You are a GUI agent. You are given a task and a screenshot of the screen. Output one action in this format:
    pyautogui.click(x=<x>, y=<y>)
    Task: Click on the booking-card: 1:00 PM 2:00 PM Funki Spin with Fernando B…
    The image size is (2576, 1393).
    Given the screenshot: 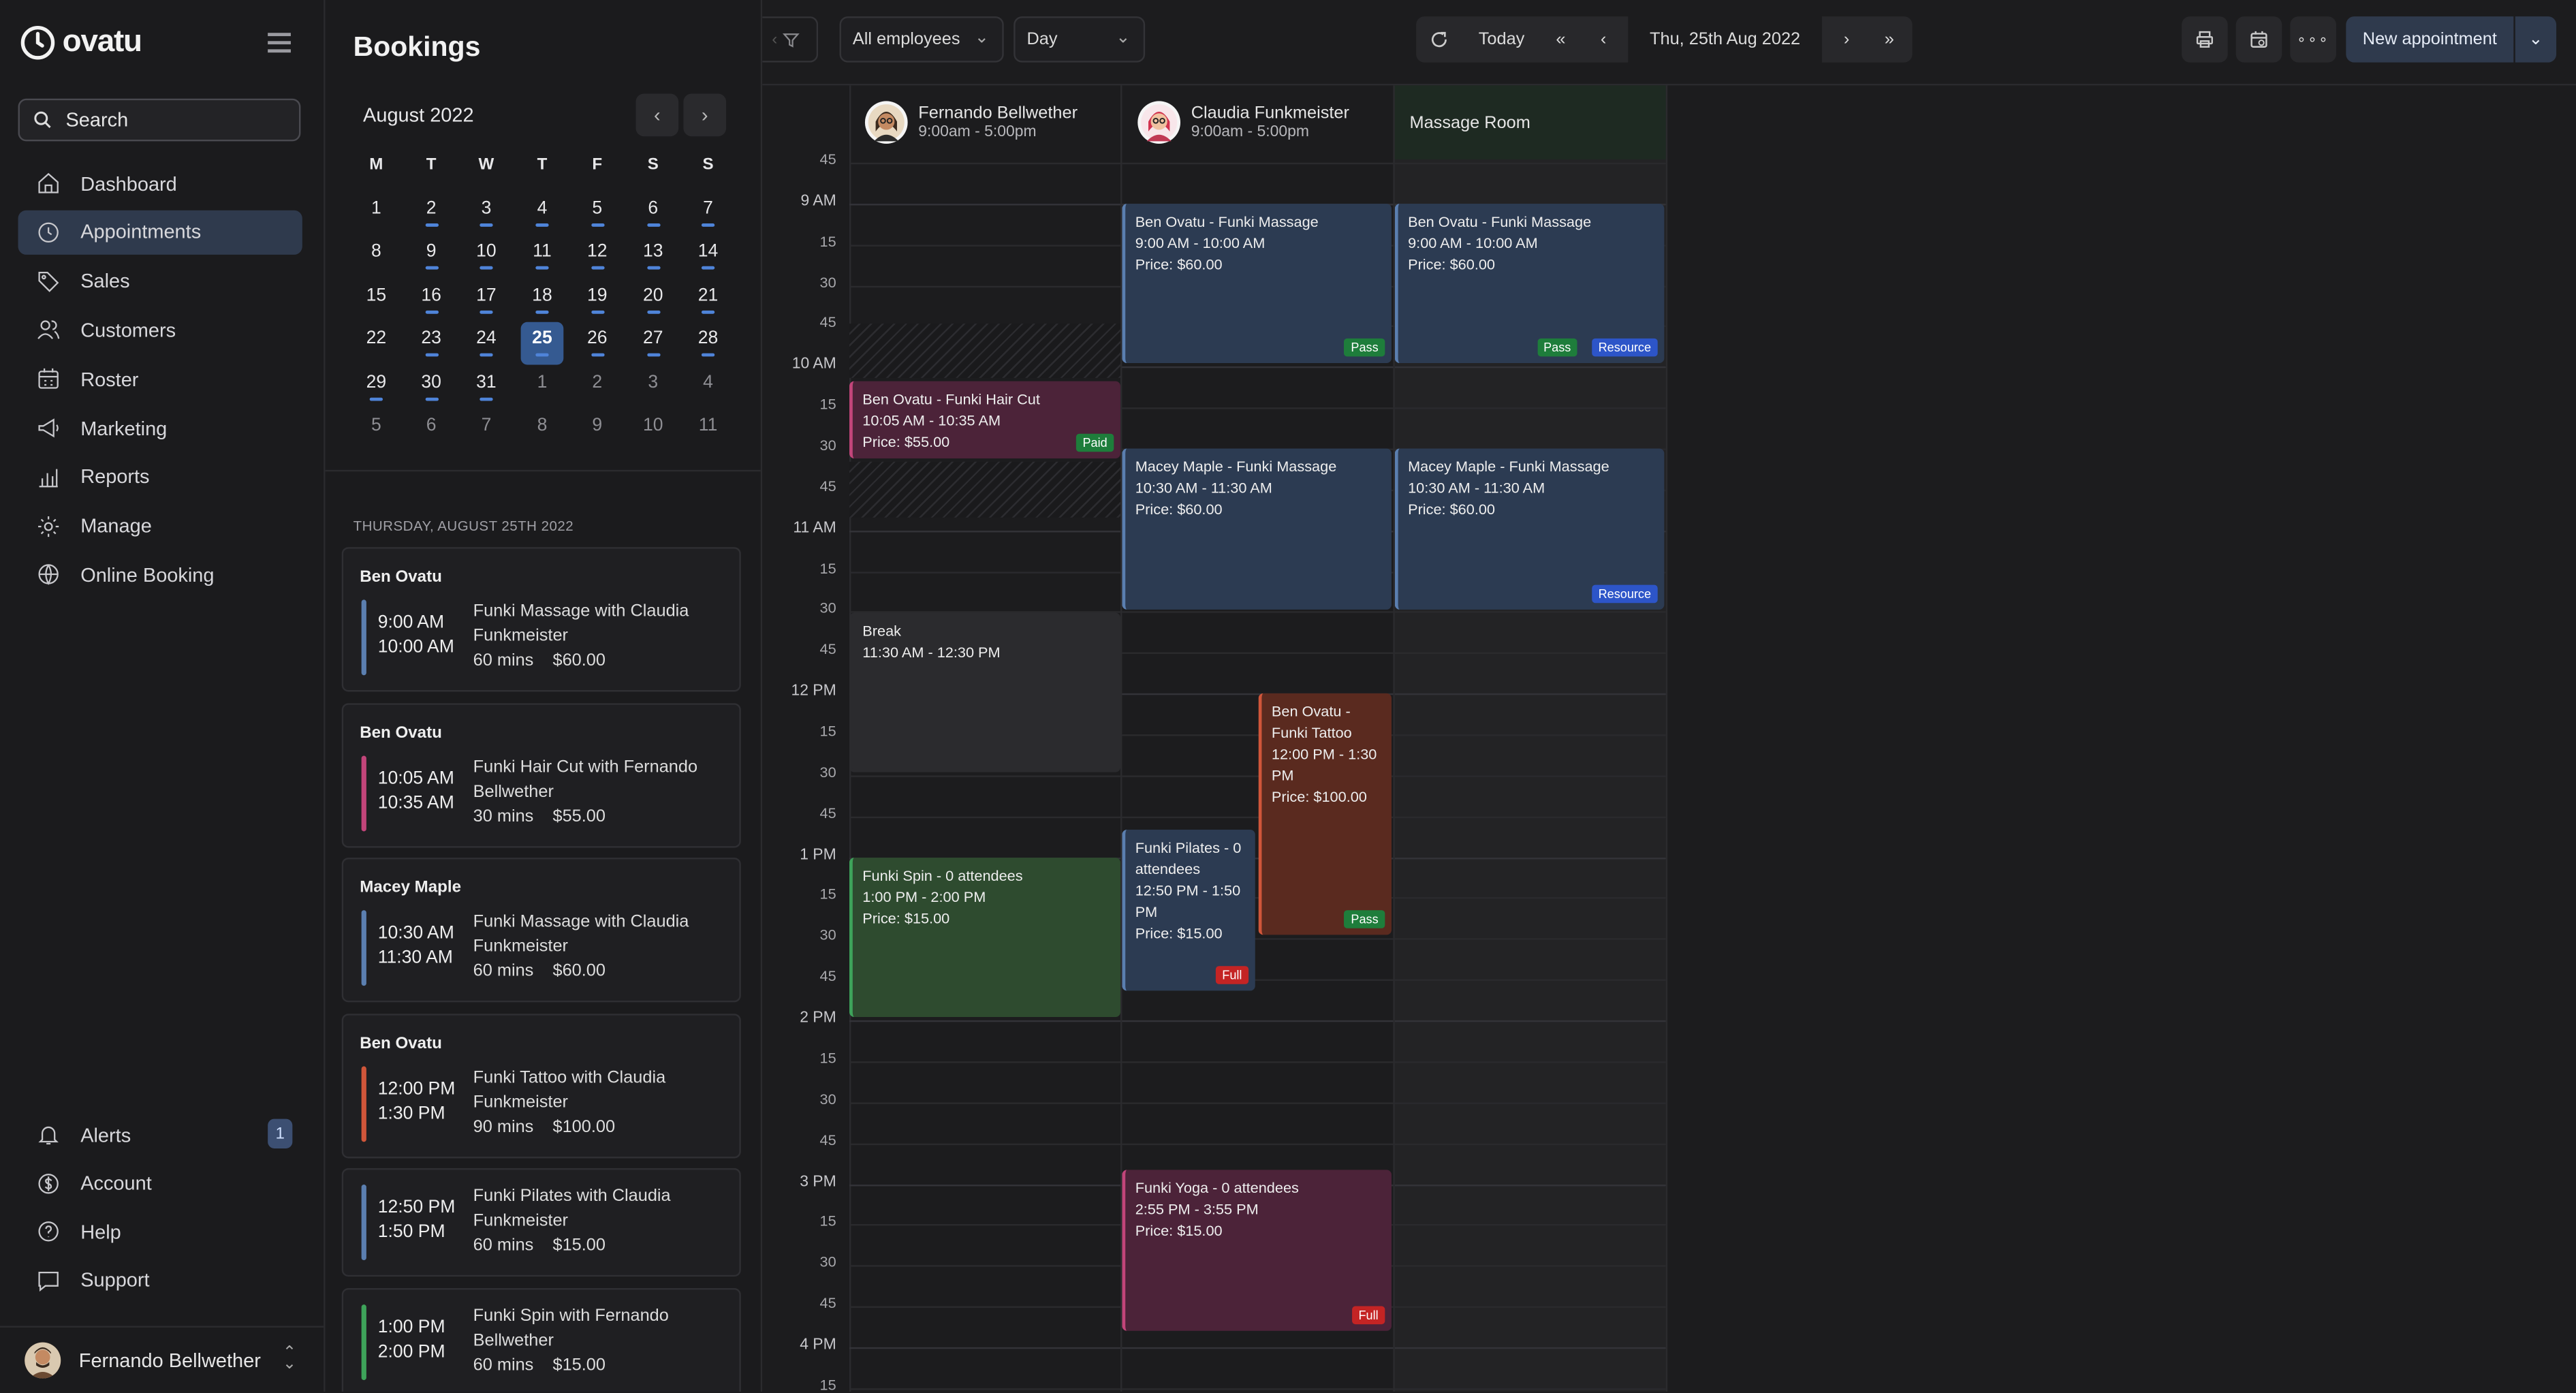 What is the action you would take?
    pyautogui.click(x=541, y=1340)
    